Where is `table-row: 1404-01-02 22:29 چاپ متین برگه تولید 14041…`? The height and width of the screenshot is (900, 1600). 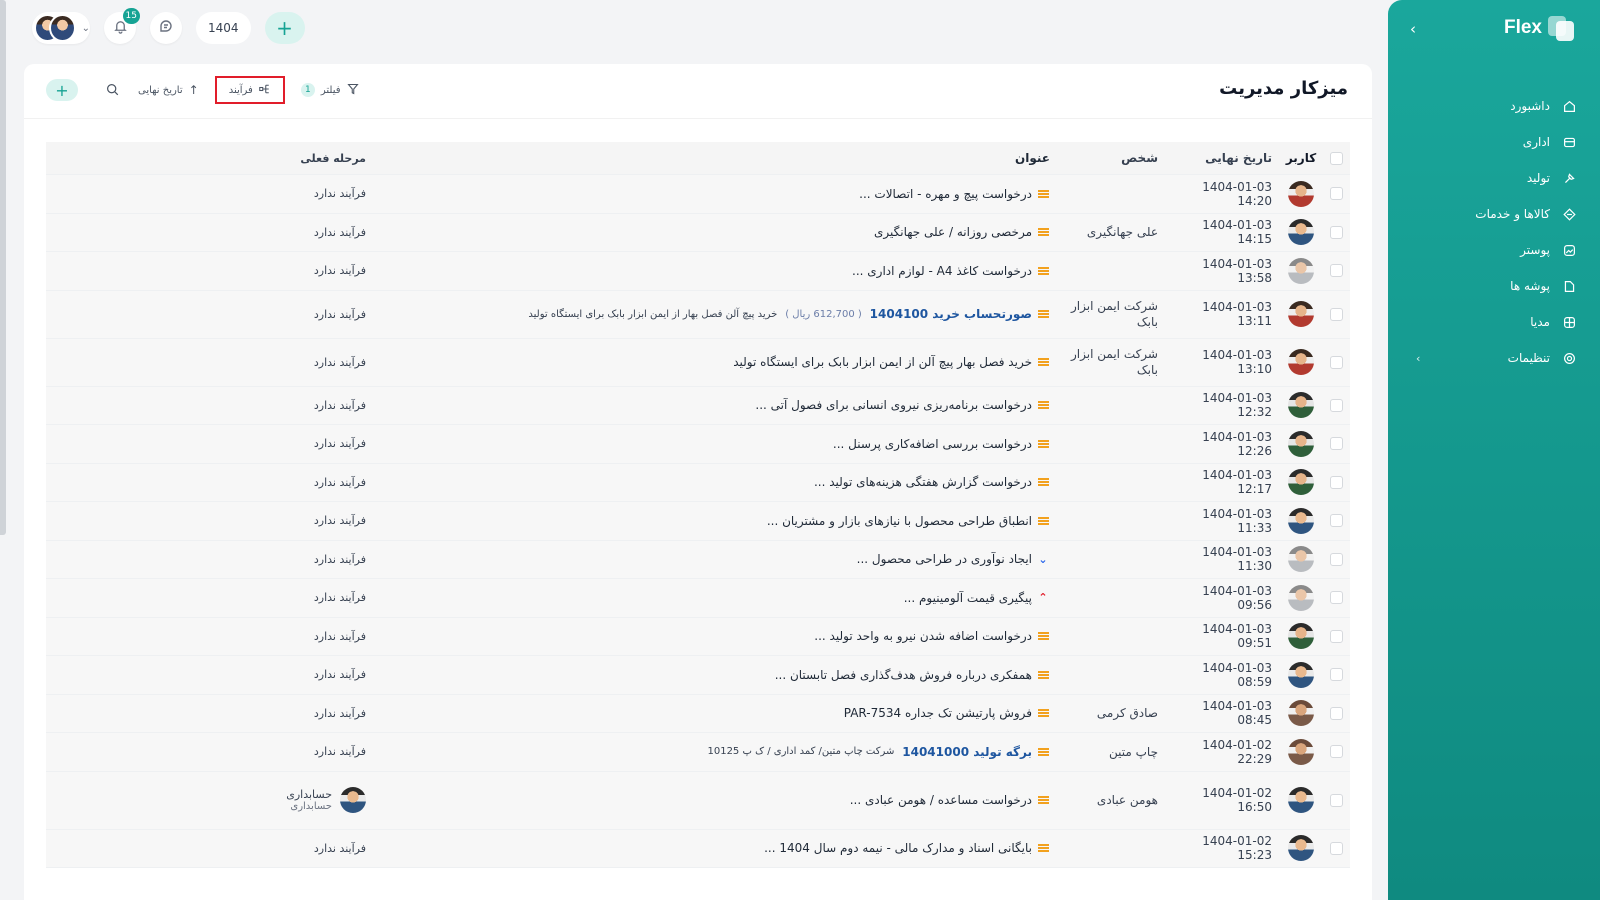 table-row: 1404-01-02 22:29 چاپ متین برگه تولید 14041… is located at coordinates (698, 752).